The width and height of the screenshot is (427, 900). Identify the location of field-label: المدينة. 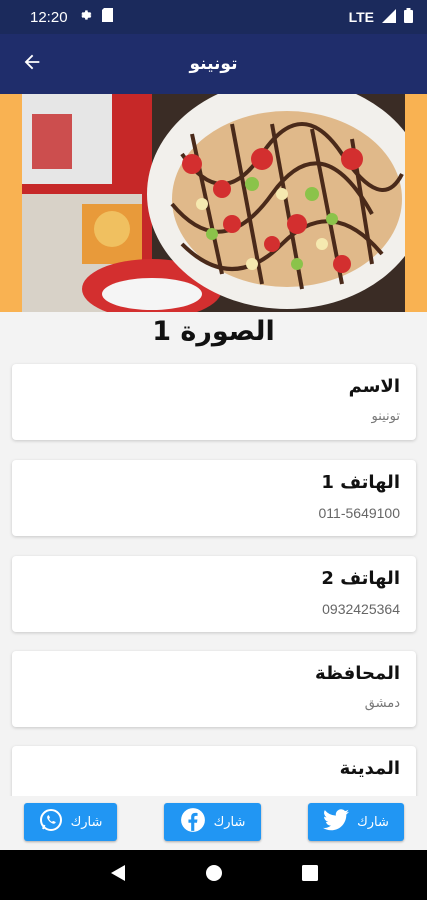
(369, 768).